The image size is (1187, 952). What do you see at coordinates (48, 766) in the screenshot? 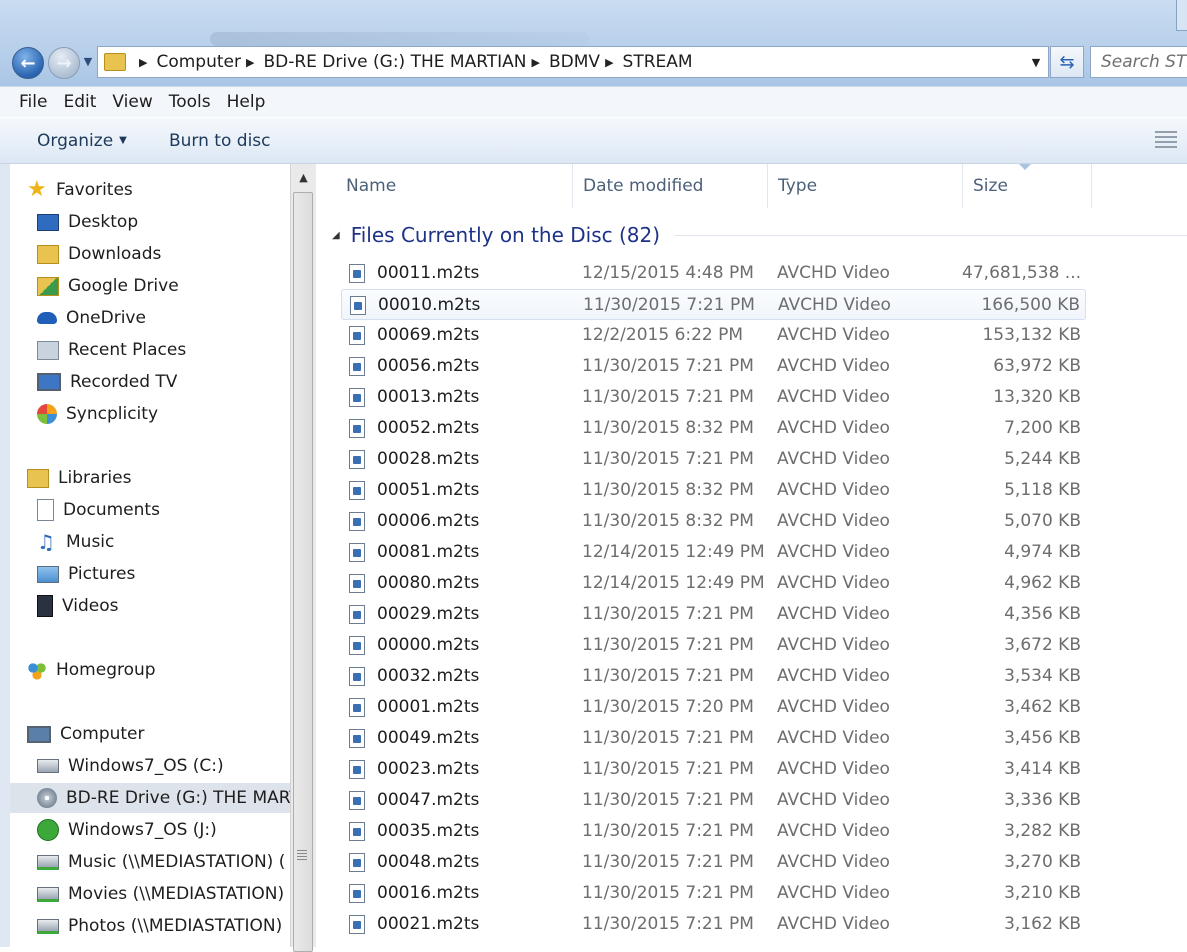
I see `hard-drive-icon` at bounding box center [48, 766].